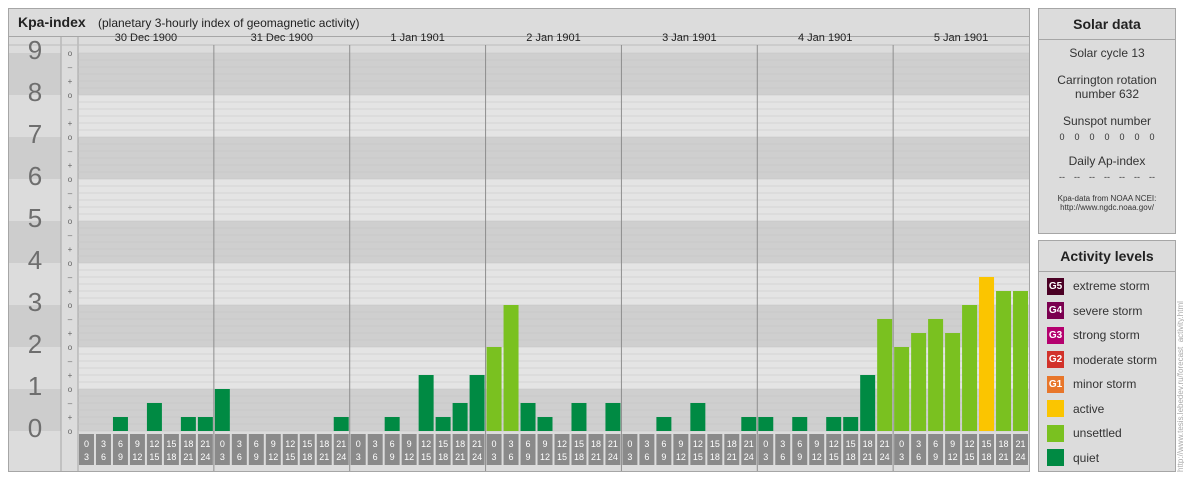 Image resolution: width=1184 pixels, height=480 pixels. I want to click on day-label: 31 Dec 1900, so click(282, 38).